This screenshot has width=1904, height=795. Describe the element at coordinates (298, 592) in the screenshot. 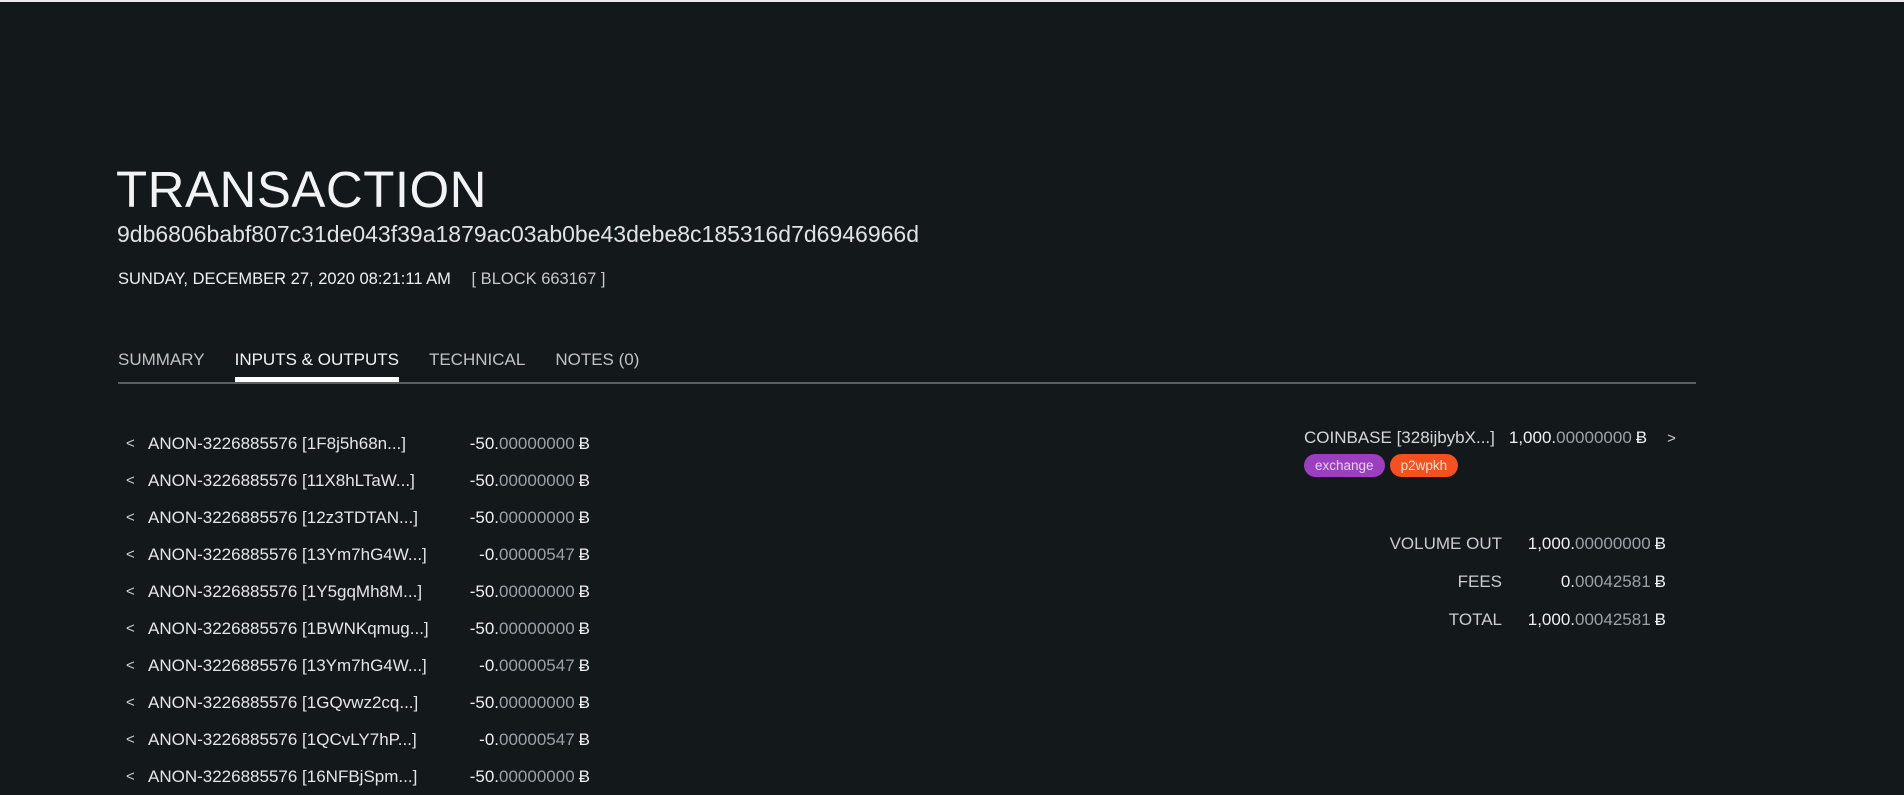

I see `input-address: ANON-3226885576 [1Y5gqMh8M...]` at that location.